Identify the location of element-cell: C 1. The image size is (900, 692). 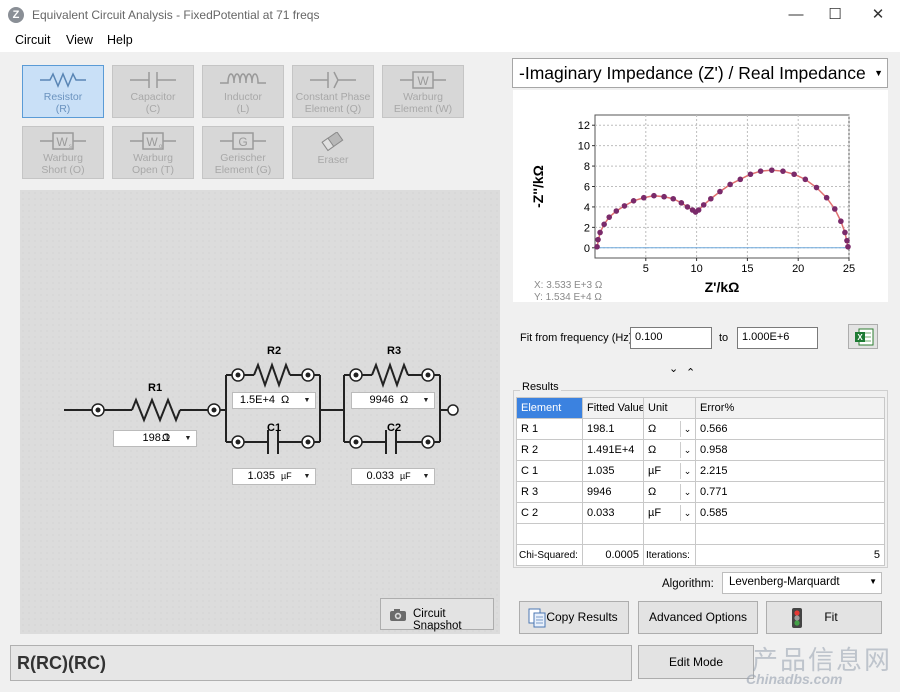
(549, 471).